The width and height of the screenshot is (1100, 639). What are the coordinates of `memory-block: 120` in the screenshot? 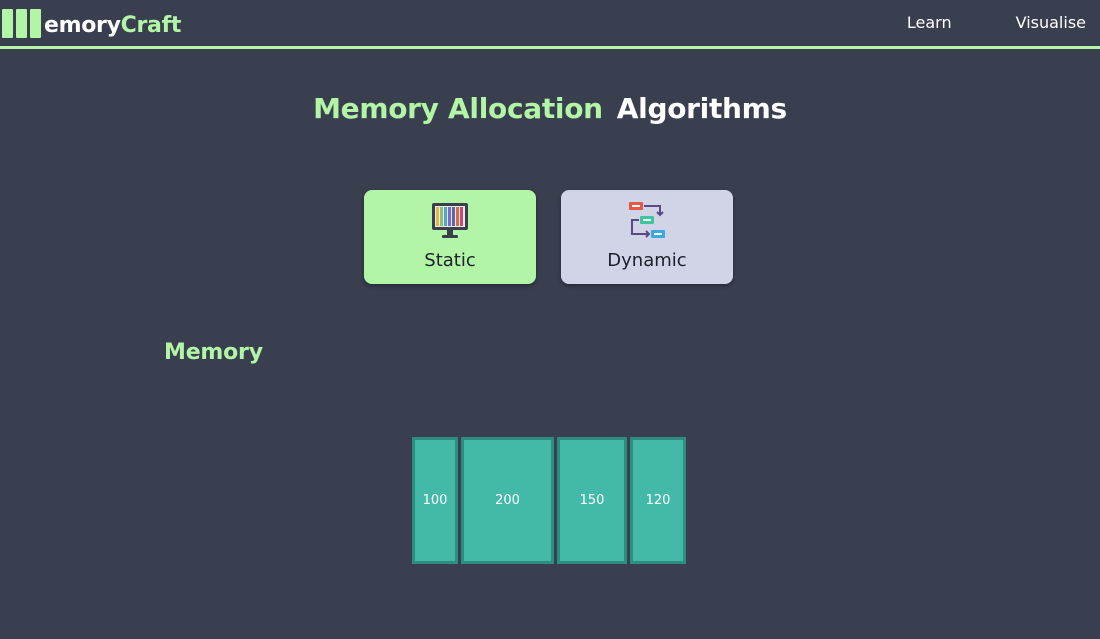 It's located at (658, 500).